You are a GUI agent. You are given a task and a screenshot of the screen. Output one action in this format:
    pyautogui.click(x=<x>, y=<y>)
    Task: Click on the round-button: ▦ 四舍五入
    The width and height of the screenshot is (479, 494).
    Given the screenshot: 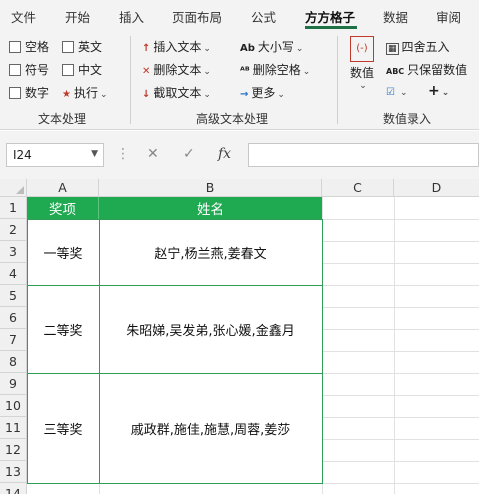 What is the action you would take?
    pyautogui.click(x=418, y=46)
    